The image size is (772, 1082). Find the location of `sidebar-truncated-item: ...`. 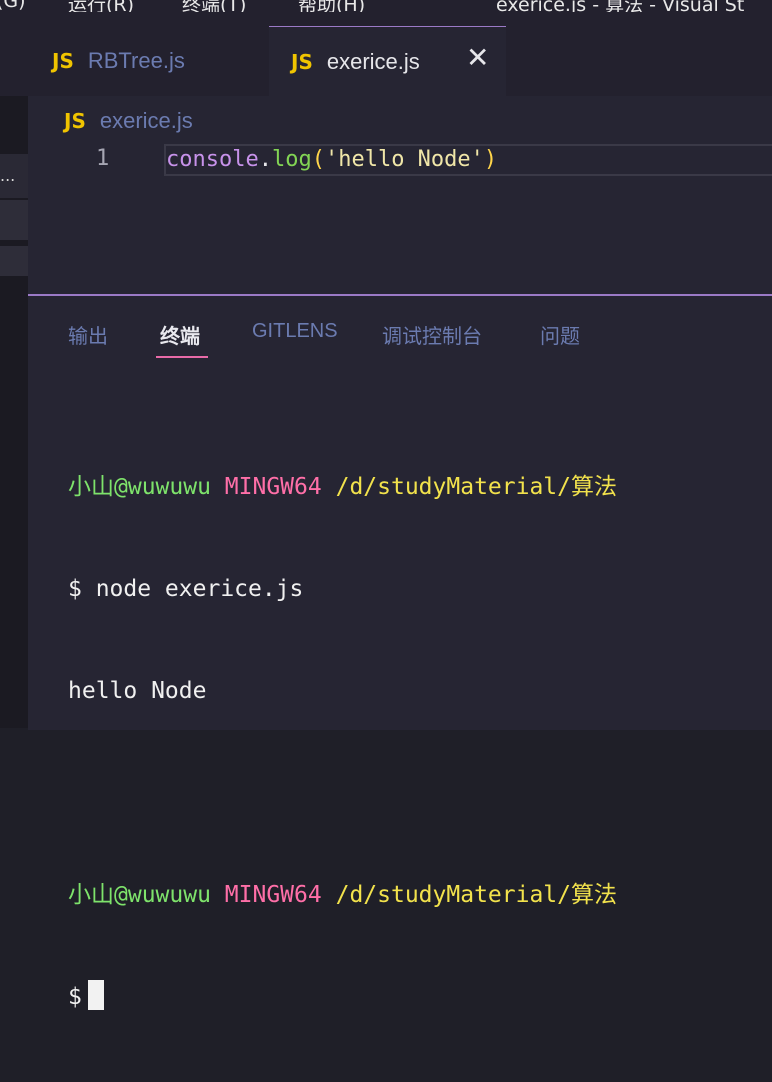

sidebar-truncated-item: ... is located at coordinates (14, 176).